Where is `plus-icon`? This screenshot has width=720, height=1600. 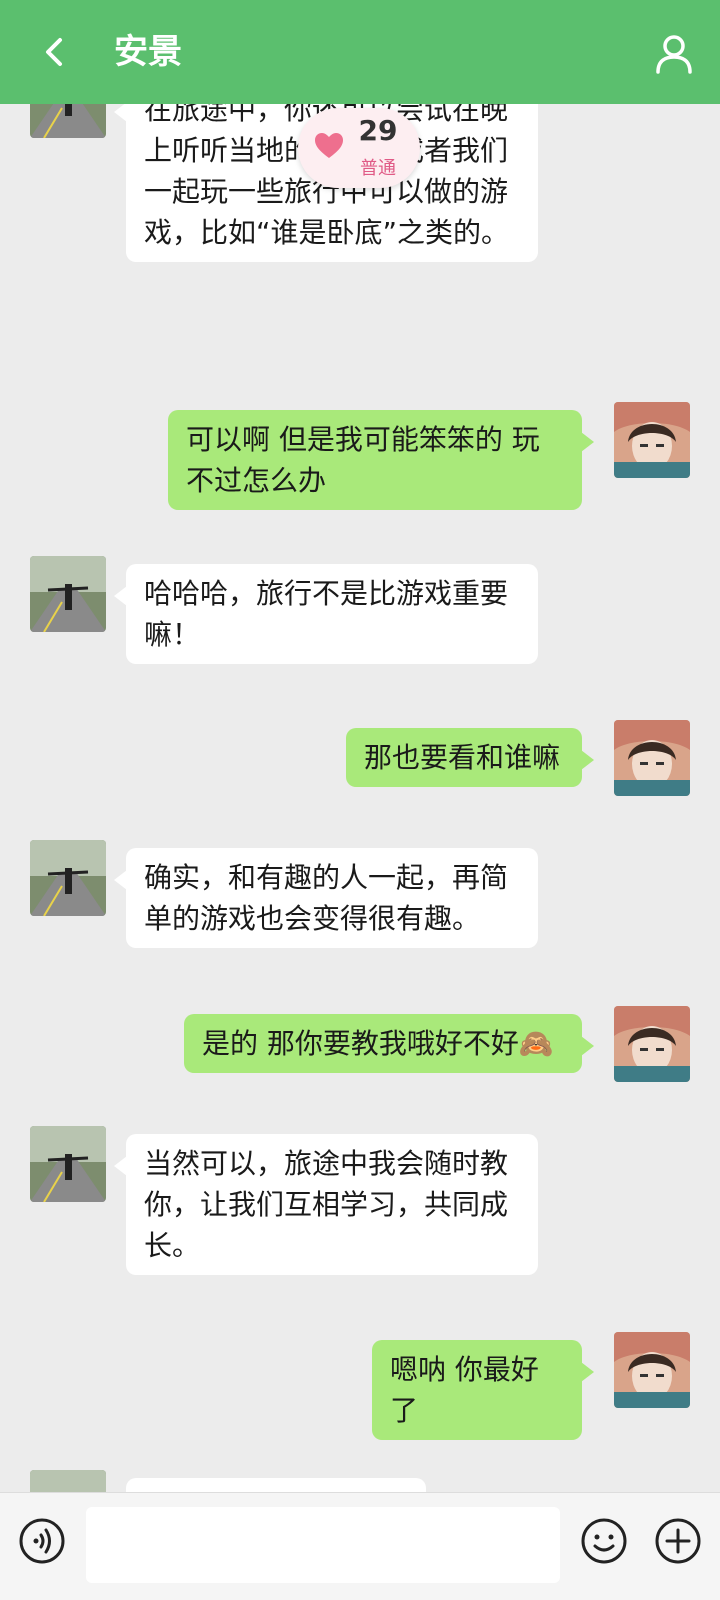
plus-icon is located at coordinates (678, 1541).